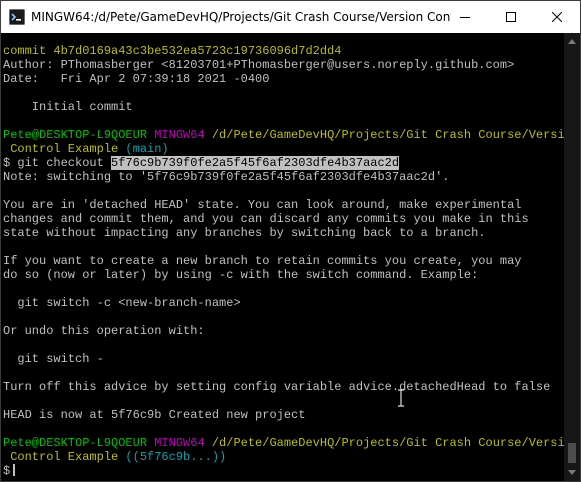 This screenshot has width=581, height=482. Describe the element at coordinates (283, 359) in the screenshot. I see `terminal-line: git switch -` at that location.